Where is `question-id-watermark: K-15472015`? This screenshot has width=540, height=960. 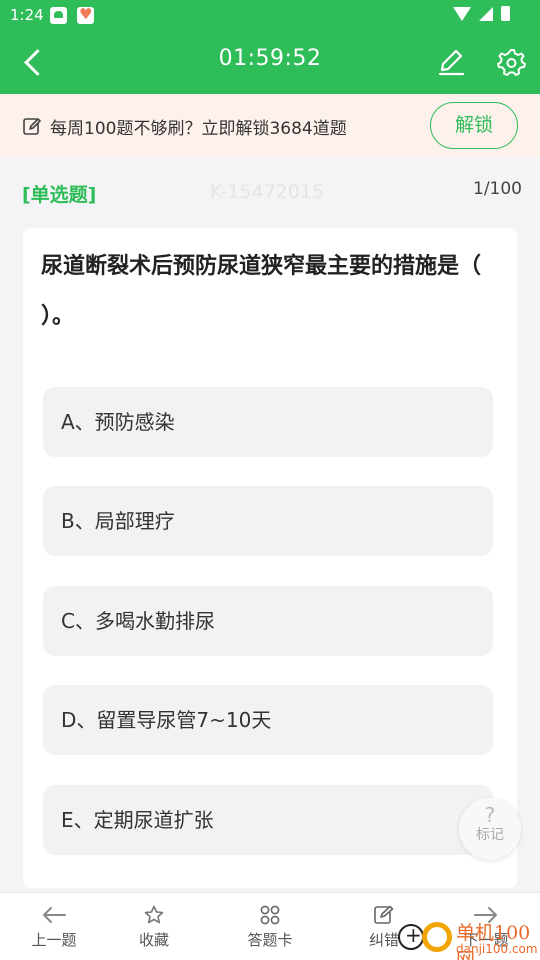 question-id-watermark: K-15472015 is located at coordinates (267, 192).